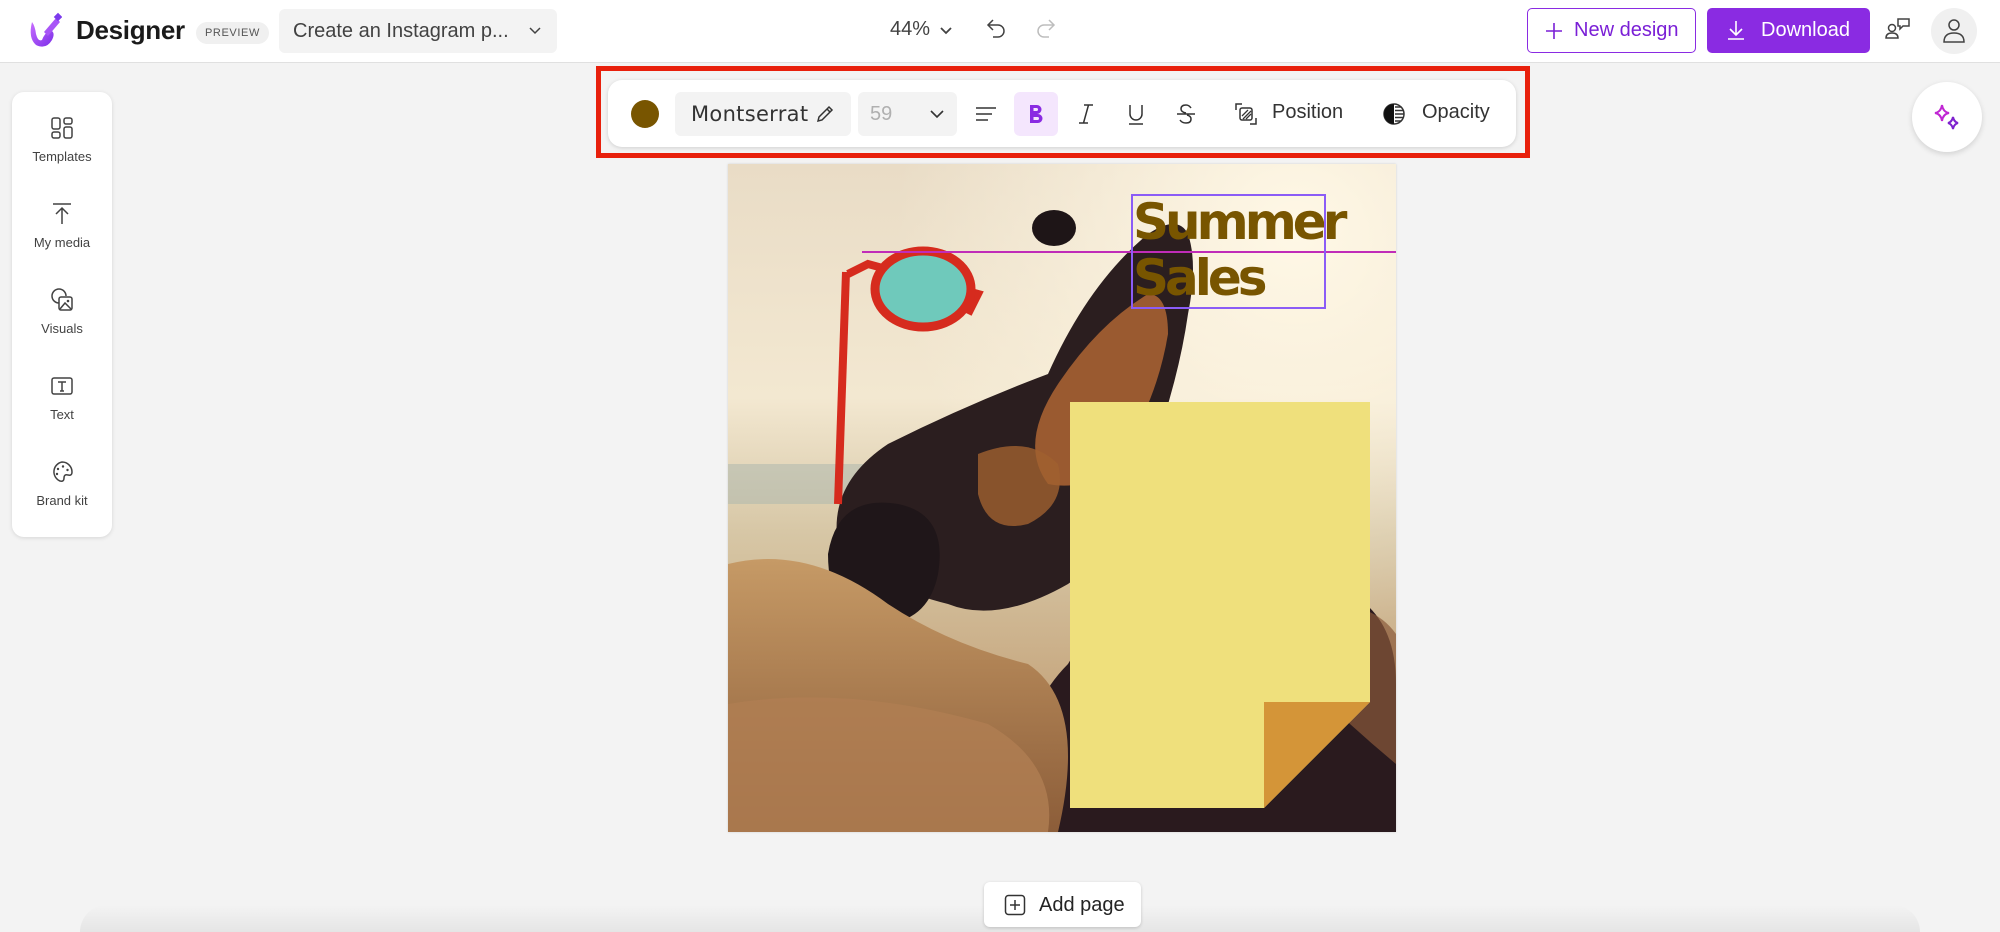 Image resolution: width=2000 pixels, height=932 pixels. I want to click on align-button, so click(986, 114).